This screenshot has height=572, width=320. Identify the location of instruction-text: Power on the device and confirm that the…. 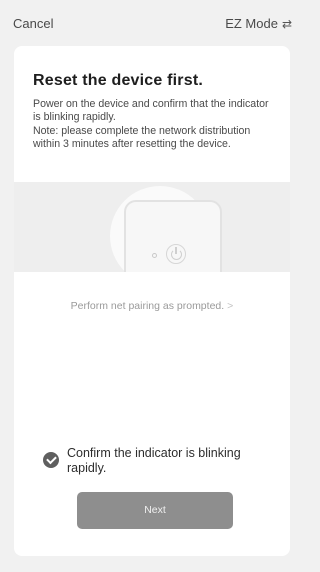
(151, 111).